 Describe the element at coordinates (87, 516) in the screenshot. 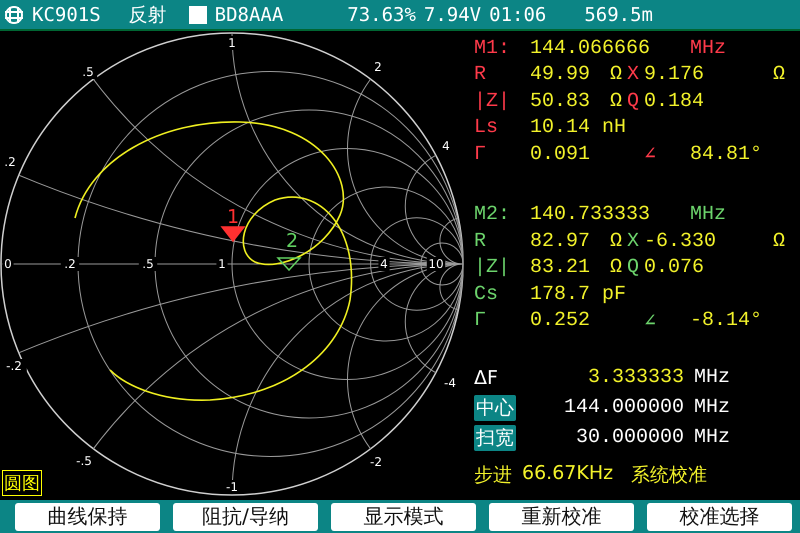

I see `softkey-button: 曲线保持` at that location.